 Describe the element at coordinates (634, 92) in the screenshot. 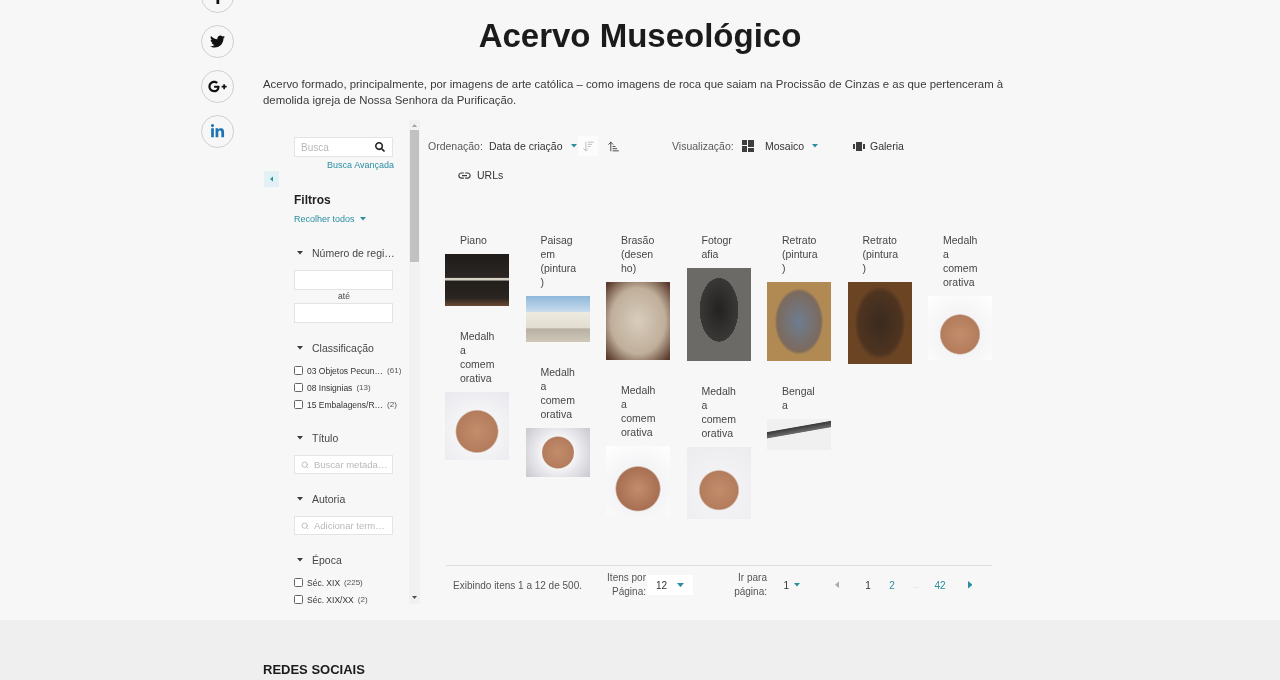

I see `collection-description: Acervo formado, principalmente, por imagens de arte católica – como imagens de roca que saiam na Procissão de Cinzas e as que pertenceram à demolida igreja de Nossa Senhora da Purificação.` at that location.